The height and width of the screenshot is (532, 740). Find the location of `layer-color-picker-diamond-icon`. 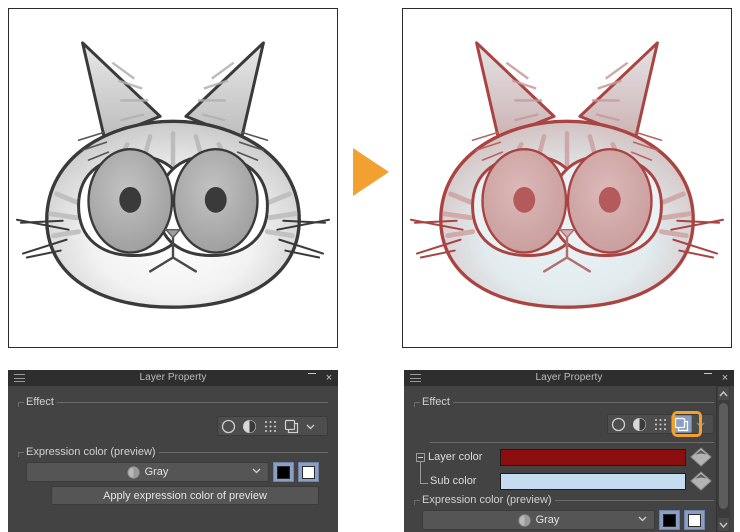

layer-color-picker-diamond-icon is located at coordinates (701, 457).